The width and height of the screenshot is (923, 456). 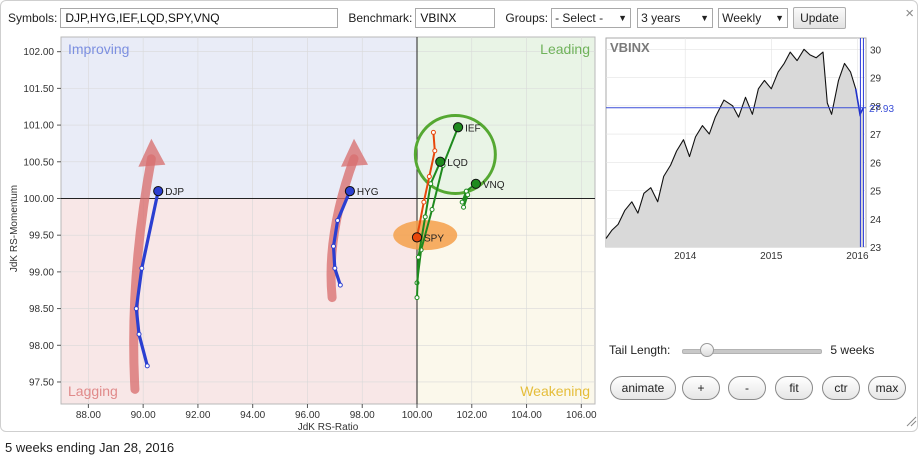 I want to click on zoom-out-button: -, so click(x=747, y=388).